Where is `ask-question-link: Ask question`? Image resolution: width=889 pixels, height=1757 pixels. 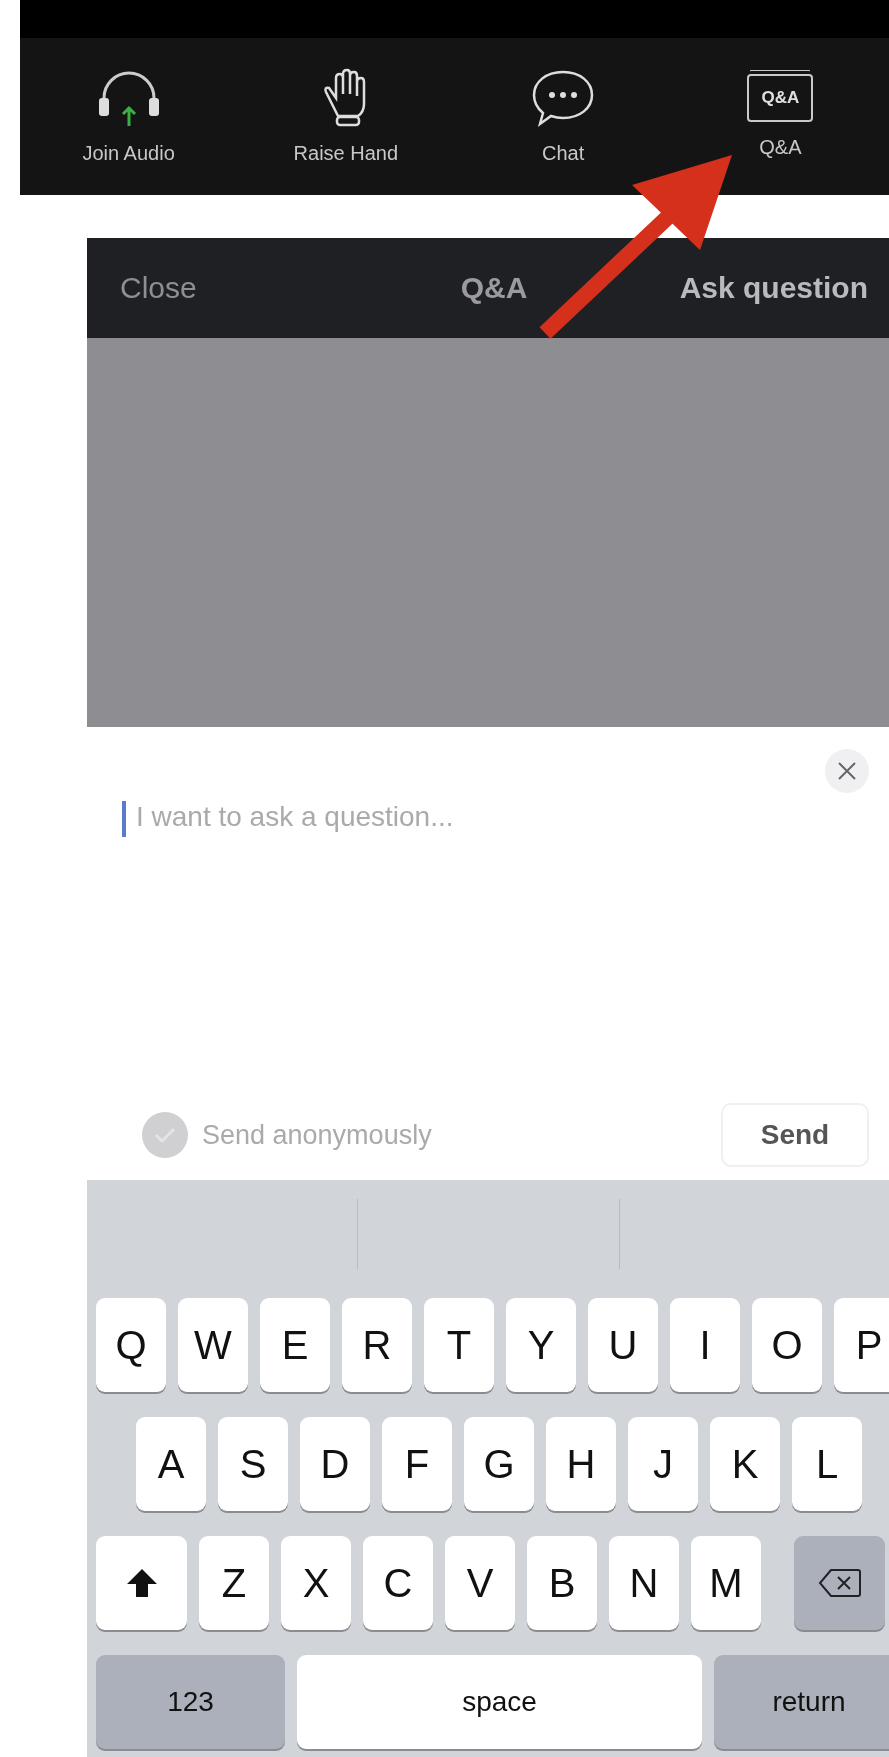
ask-question-link: Ask question is located at coordinates (773, 288).